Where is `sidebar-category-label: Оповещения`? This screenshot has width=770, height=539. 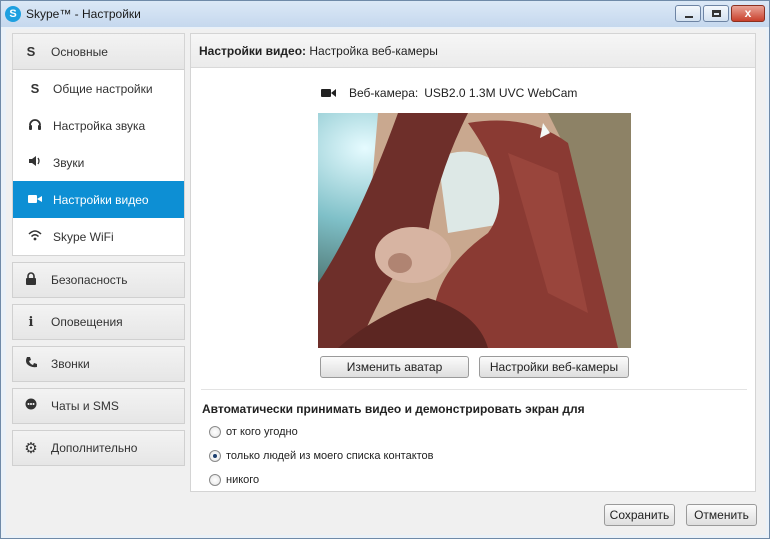
sidebar-category-label: Оповещения is located at coordinates (87, 322).